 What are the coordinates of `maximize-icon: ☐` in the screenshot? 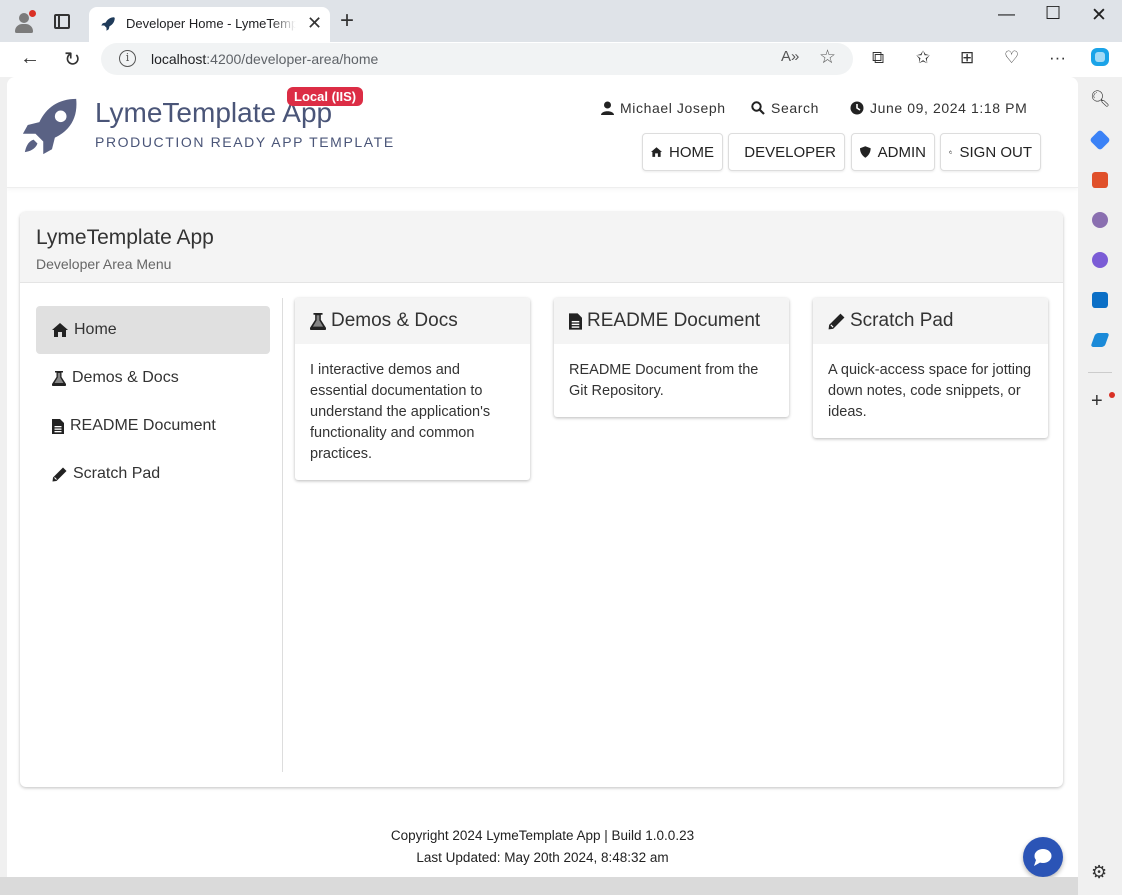 It's located at (1053, 13).